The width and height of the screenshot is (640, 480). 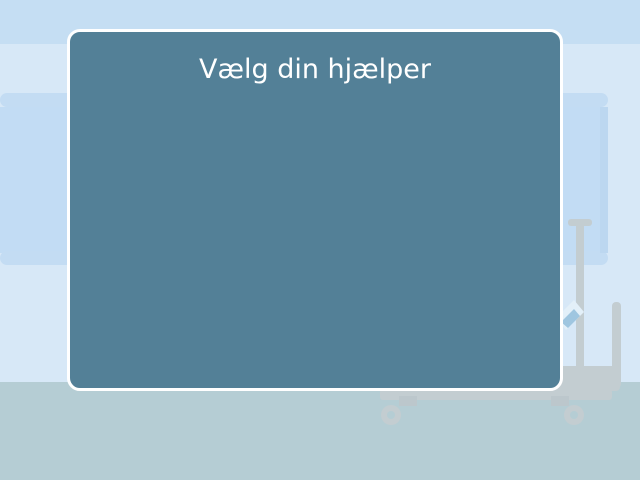 I want to click on bed-leg-right, so click(x=560, y=401).